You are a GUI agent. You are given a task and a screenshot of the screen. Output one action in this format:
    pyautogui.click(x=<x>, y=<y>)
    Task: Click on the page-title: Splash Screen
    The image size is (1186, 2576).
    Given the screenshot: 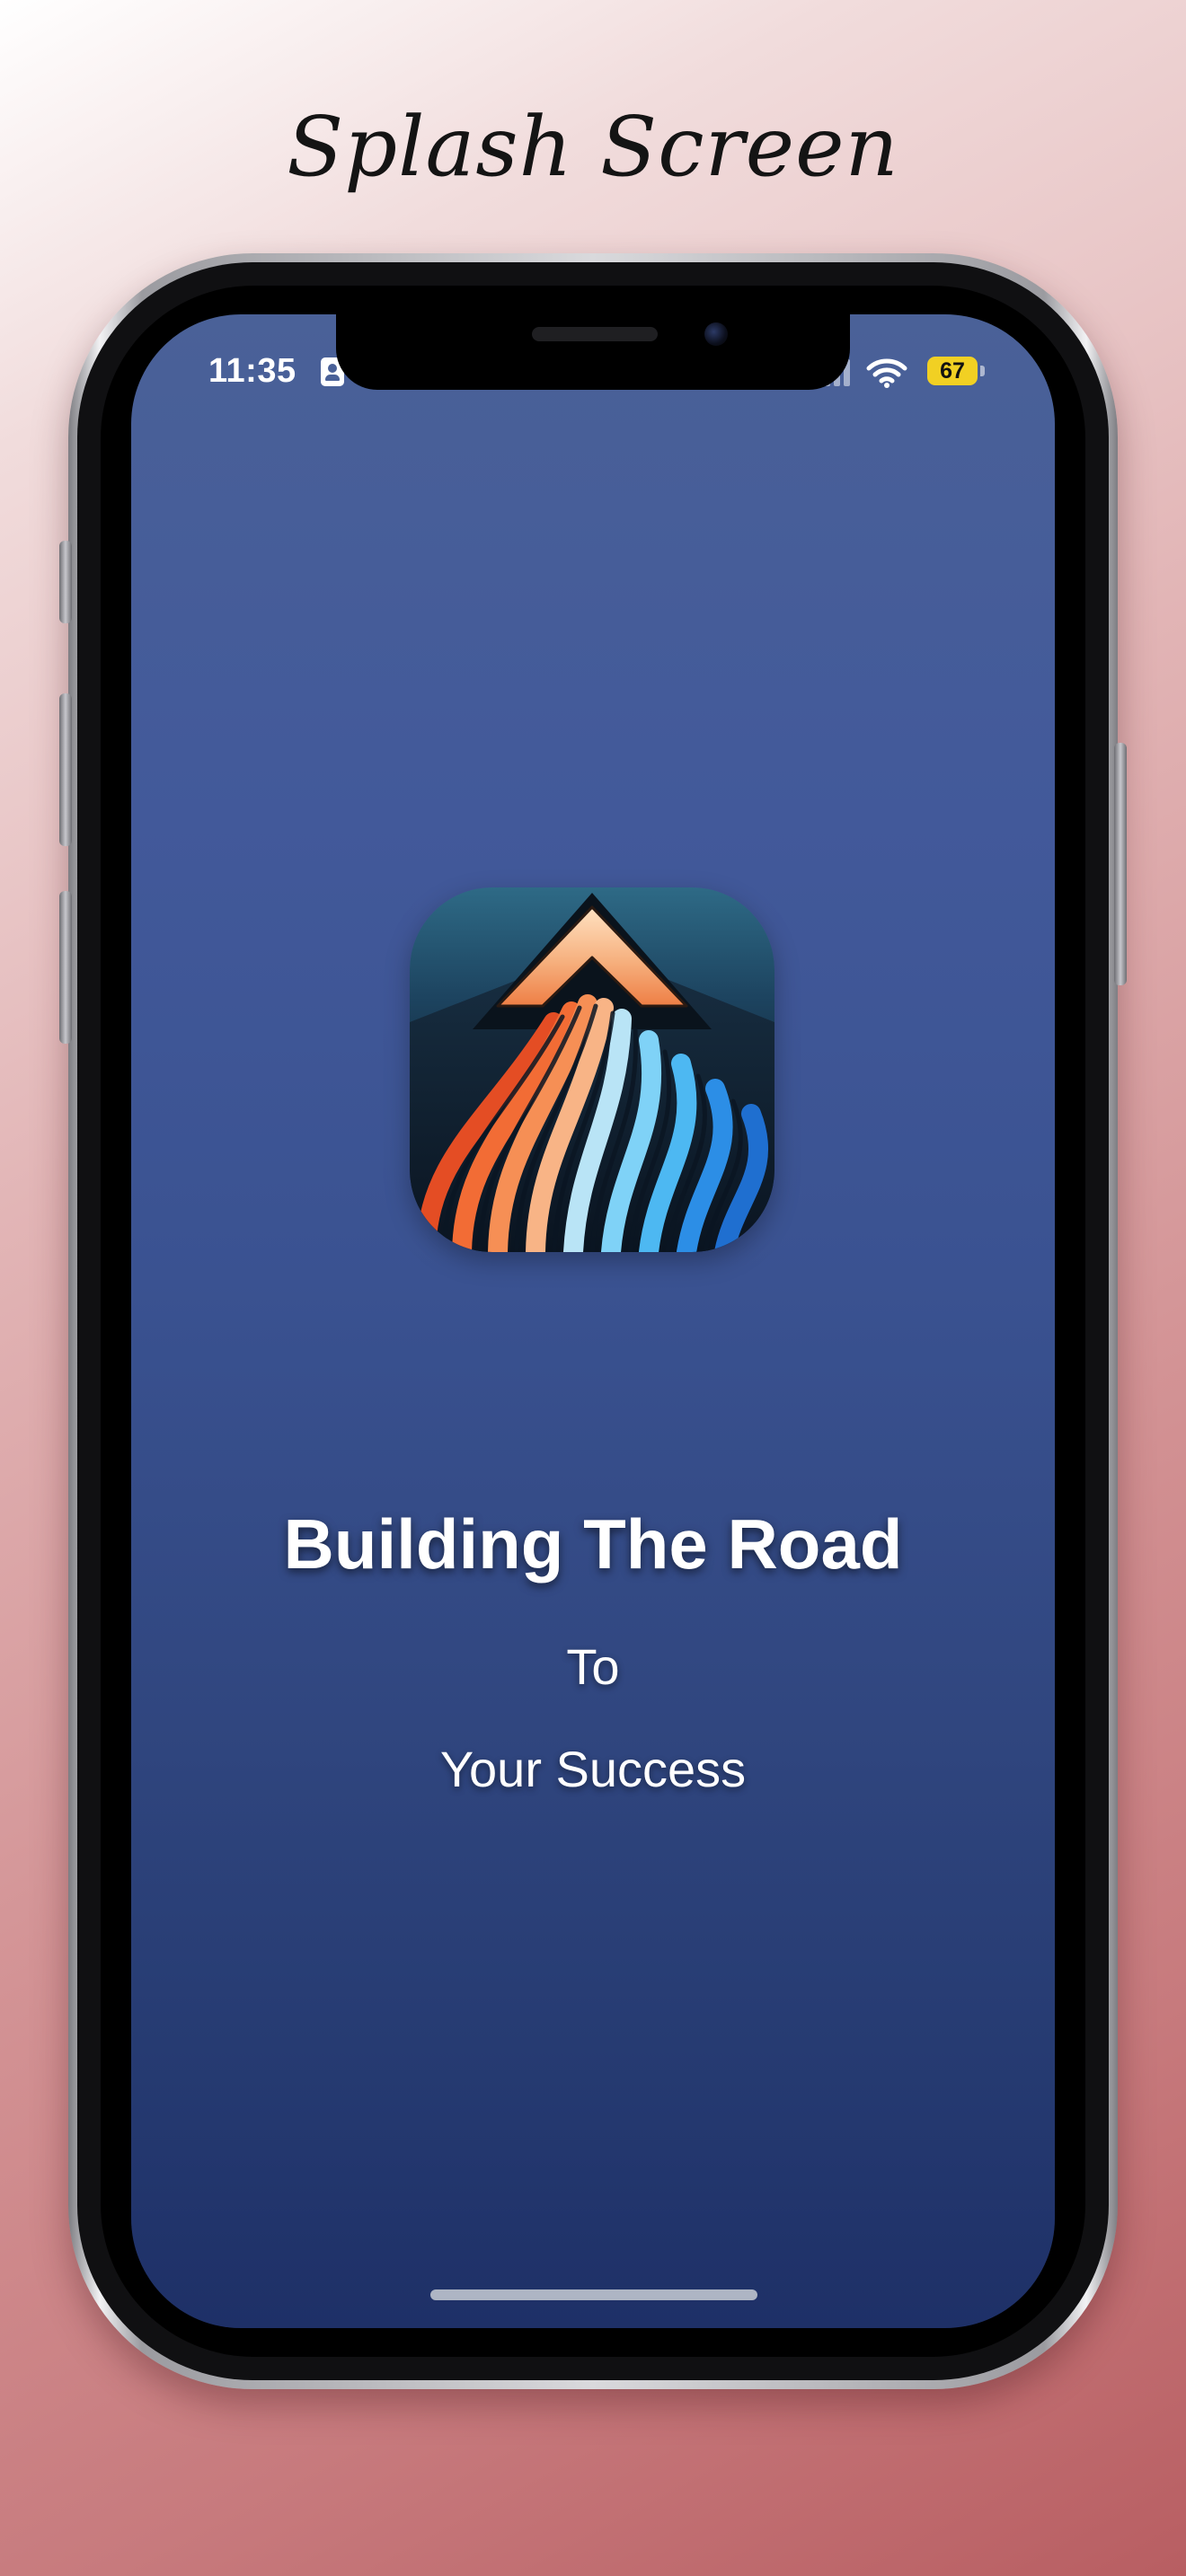 What is the action you would take?
    pyautogui.click(x=593, y=147)
    